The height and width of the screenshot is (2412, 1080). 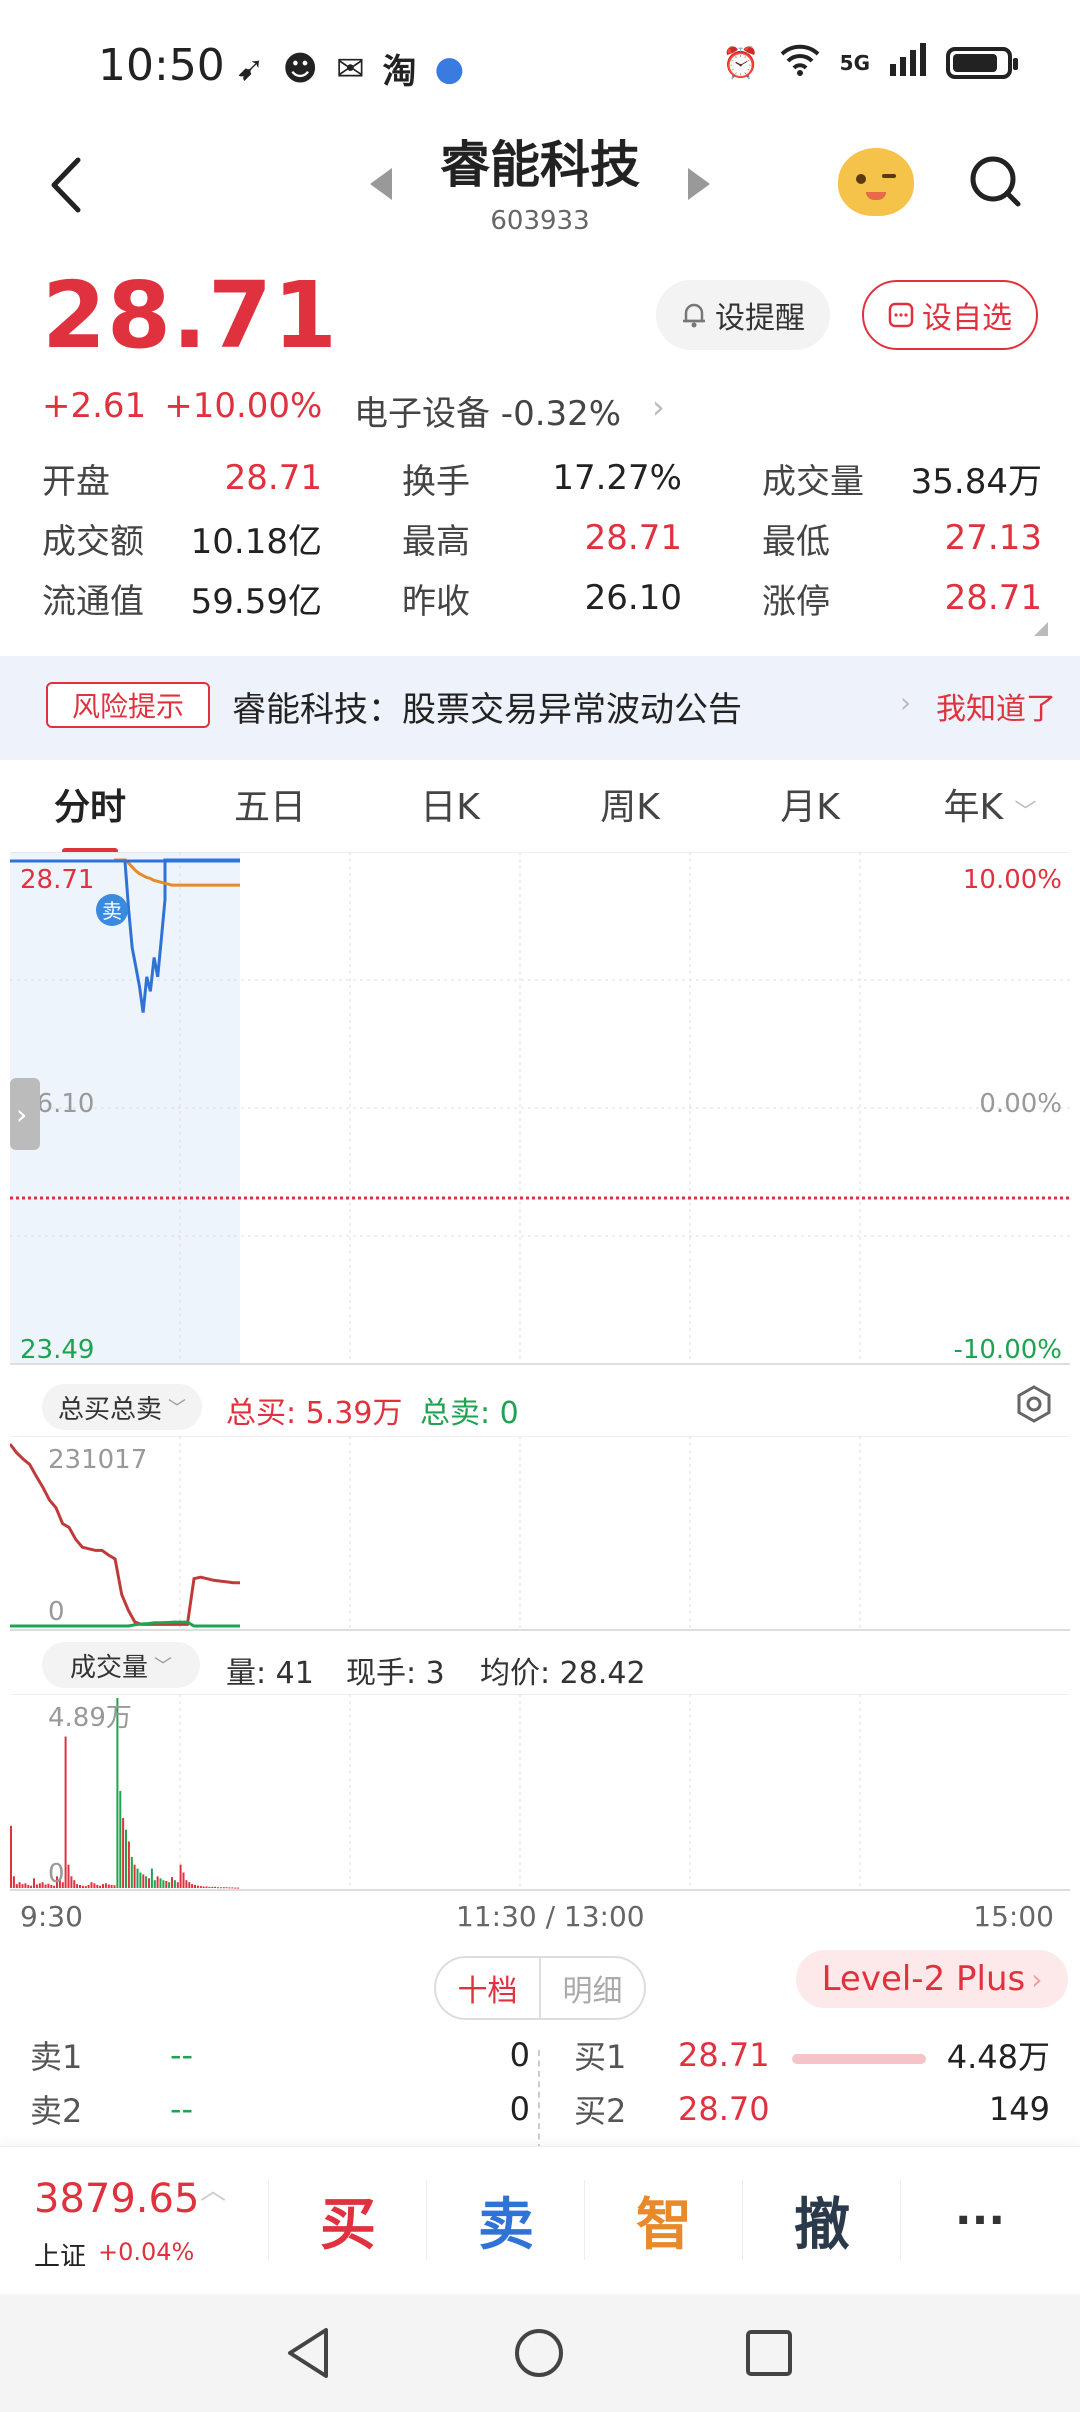 I want to click on stat-value: 35.84万, so click(x=976, y=481).